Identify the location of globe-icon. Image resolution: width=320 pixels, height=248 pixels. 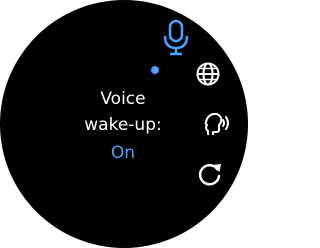
(208, 74).